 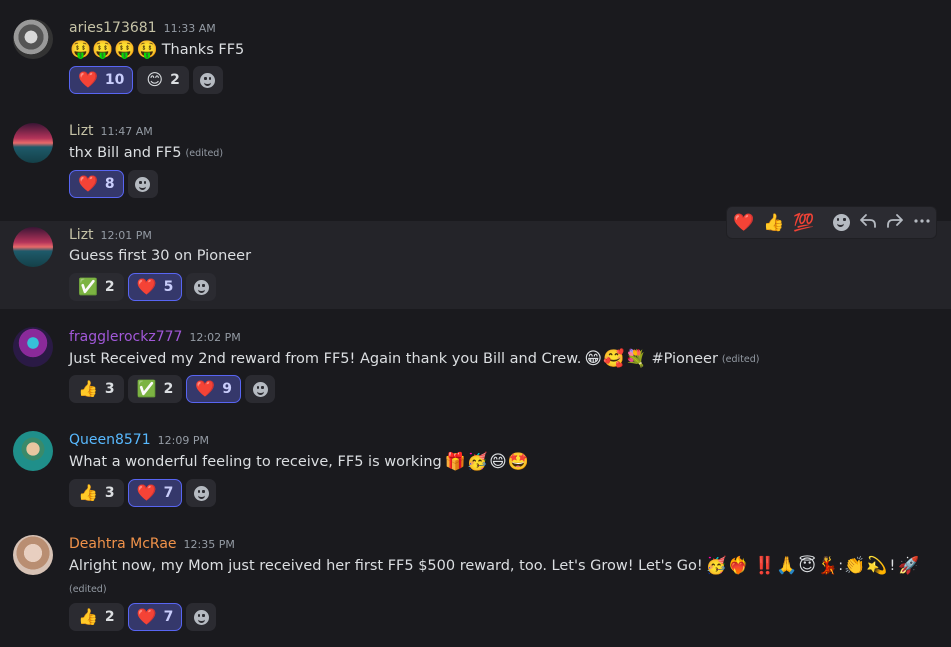 I want to click on smile-emoji: 😊, so click(x=155, y=79).